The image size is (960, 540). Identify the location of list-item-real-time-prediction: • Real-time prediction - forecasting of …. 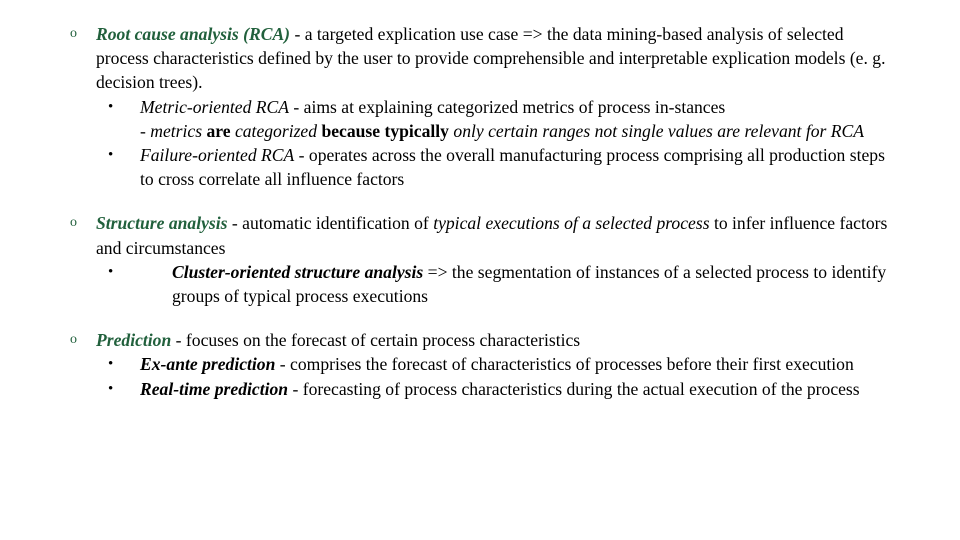
(484, 389).